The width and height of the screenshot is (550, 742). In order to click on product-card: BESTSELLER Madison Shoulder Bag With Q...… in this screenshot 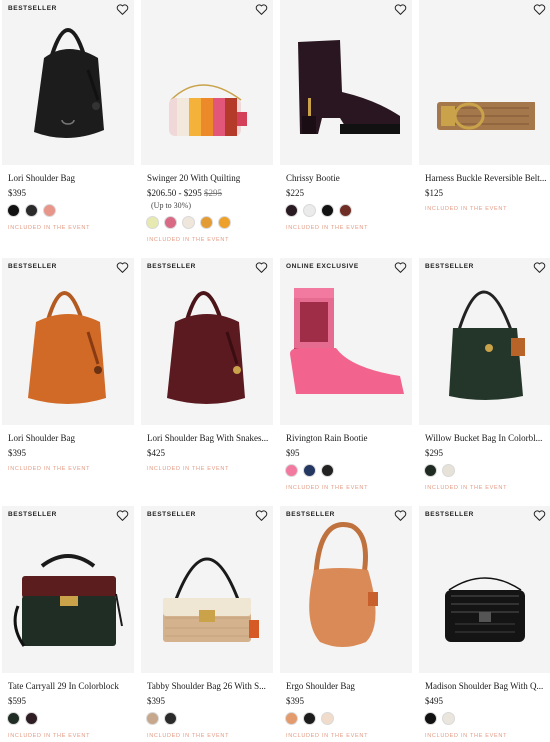, I will do `click(484, 622)`.